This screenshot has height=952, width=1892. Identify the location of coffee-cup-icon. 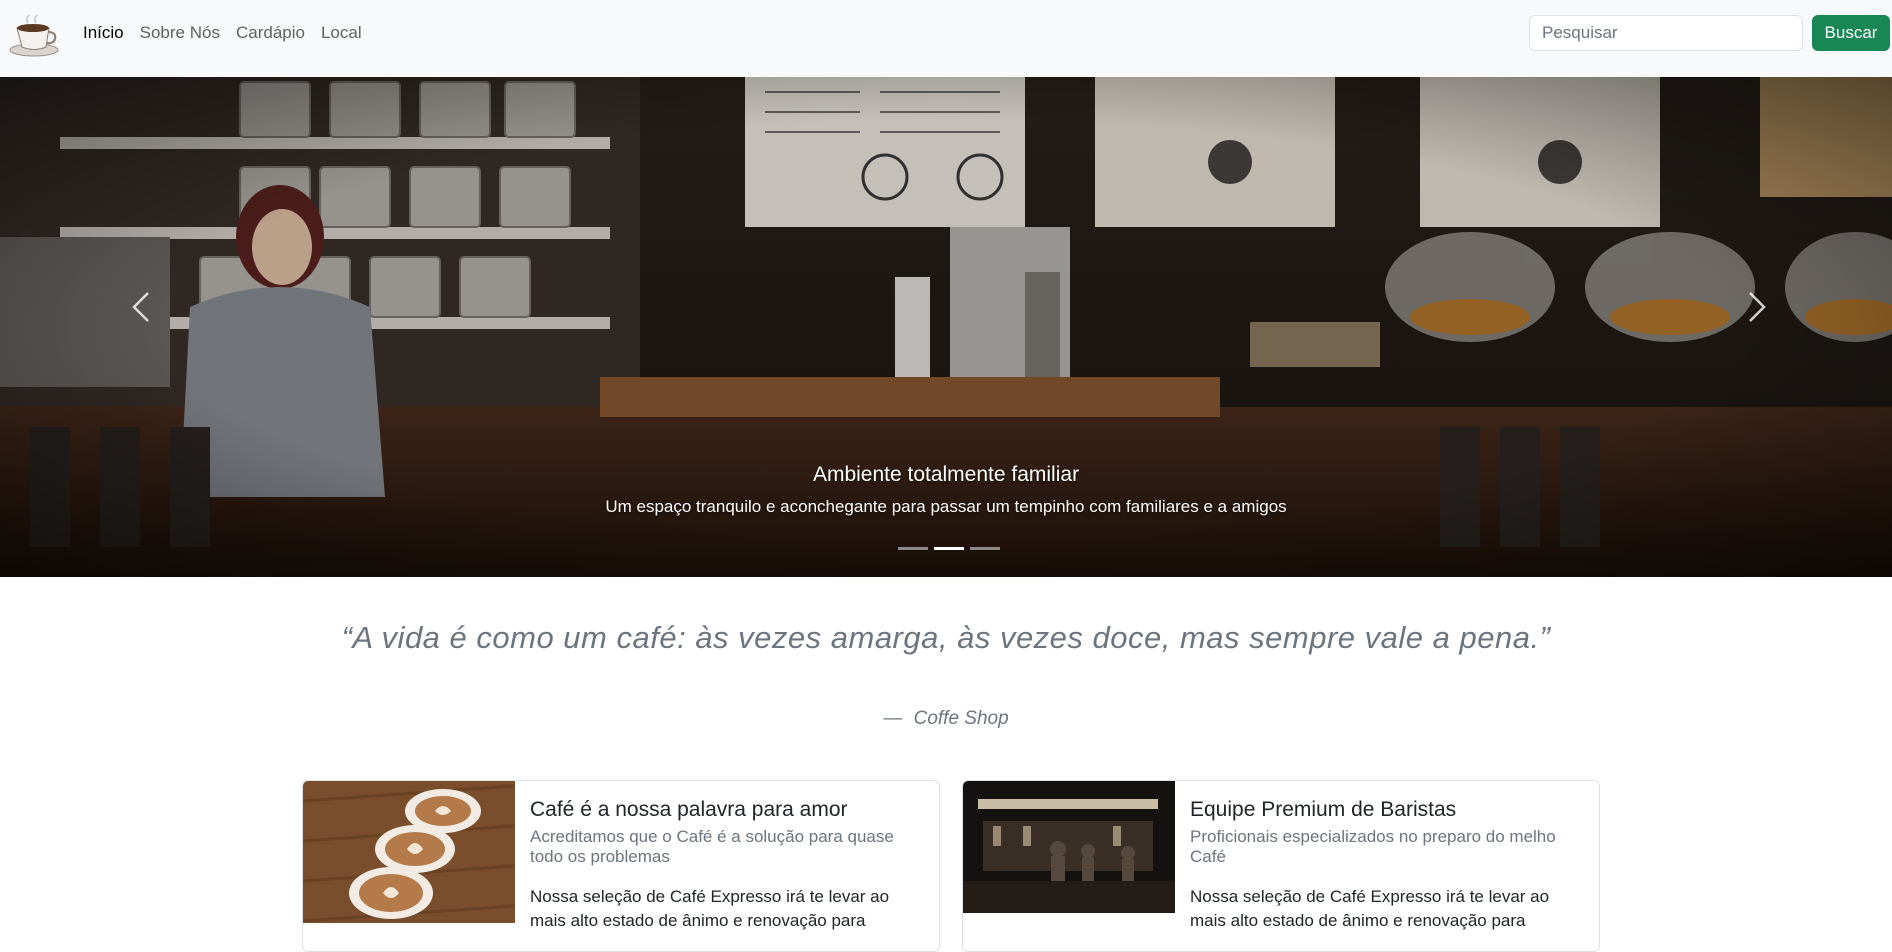
(34, 36).